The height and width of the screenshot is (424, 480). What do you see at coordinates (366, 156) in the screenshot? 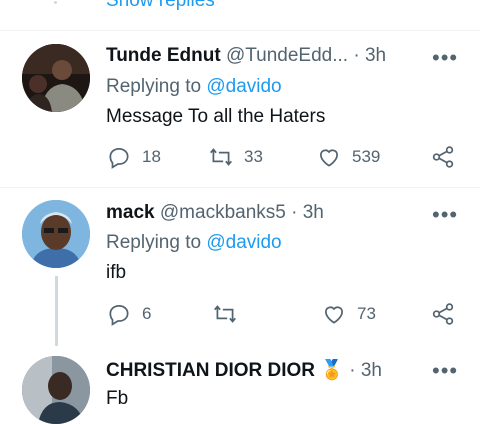
I see `like-count: 539` at bounding box center [366, 156].